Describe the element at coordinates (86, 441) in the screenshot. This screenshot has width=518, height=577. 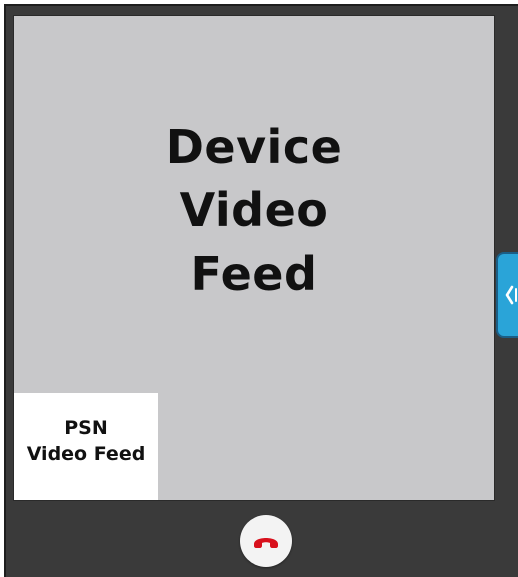
I see `psn-video-feed-label: PSN Video Feed` at that location.